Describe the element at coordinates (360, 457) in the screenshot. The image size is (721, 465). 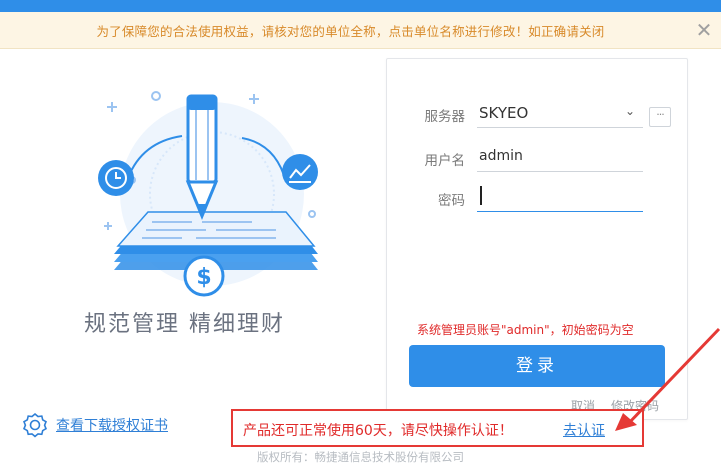
I see `copyright: 版权所有：畅捷通信息技术股份有限公司` at that location.